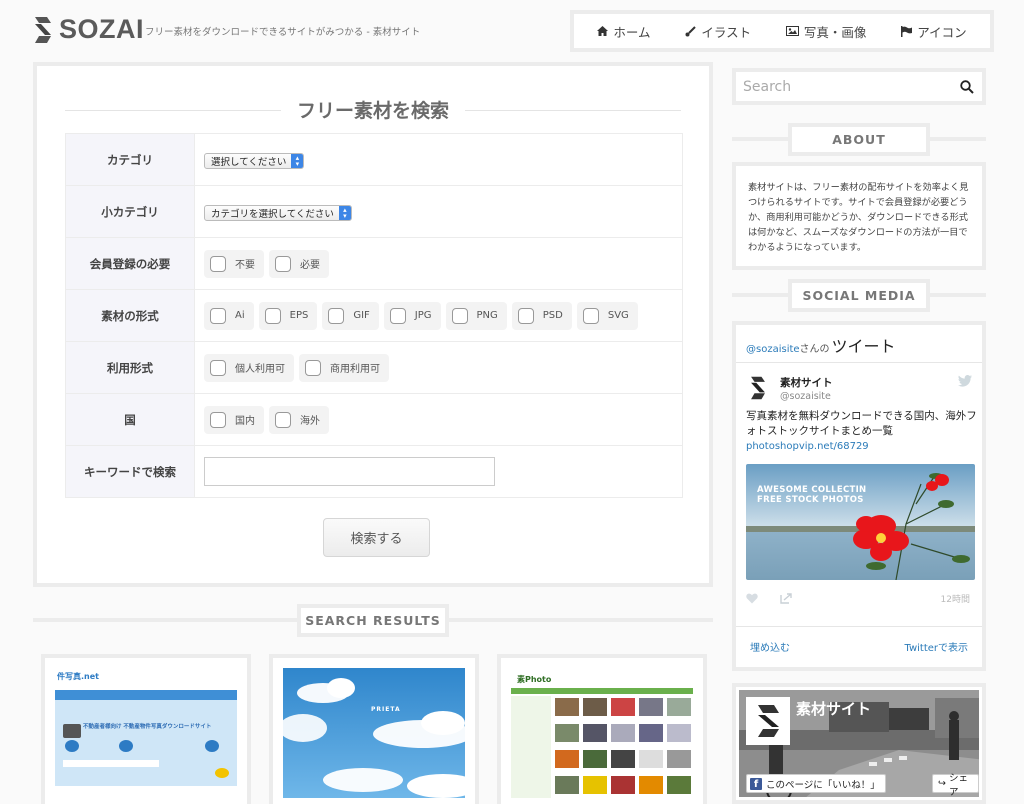  Describe the element at coordinates (349, 471) in the screenshot. I see `keyword-input` at that location.